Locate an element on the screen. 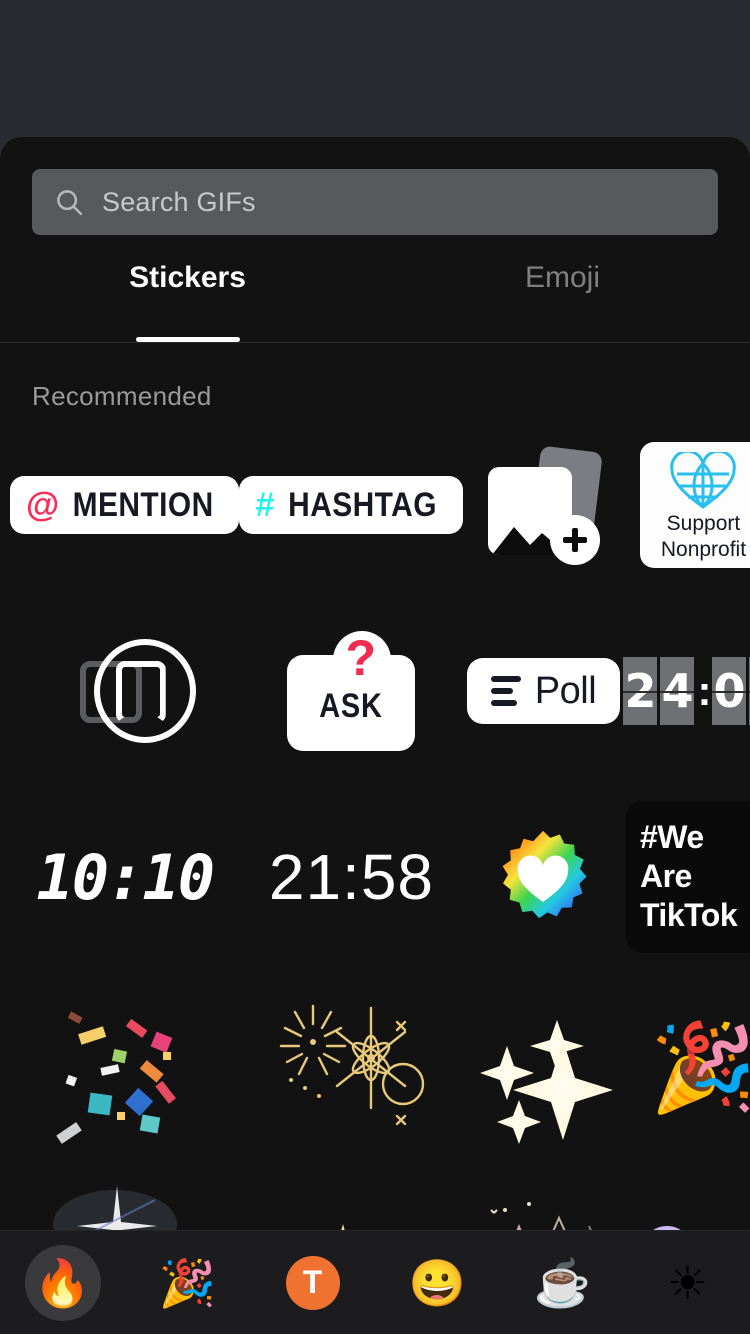 The height and width of the screenshot is (1334, 750). ask-icon: ? ASK is located at coordinates (351, 690).